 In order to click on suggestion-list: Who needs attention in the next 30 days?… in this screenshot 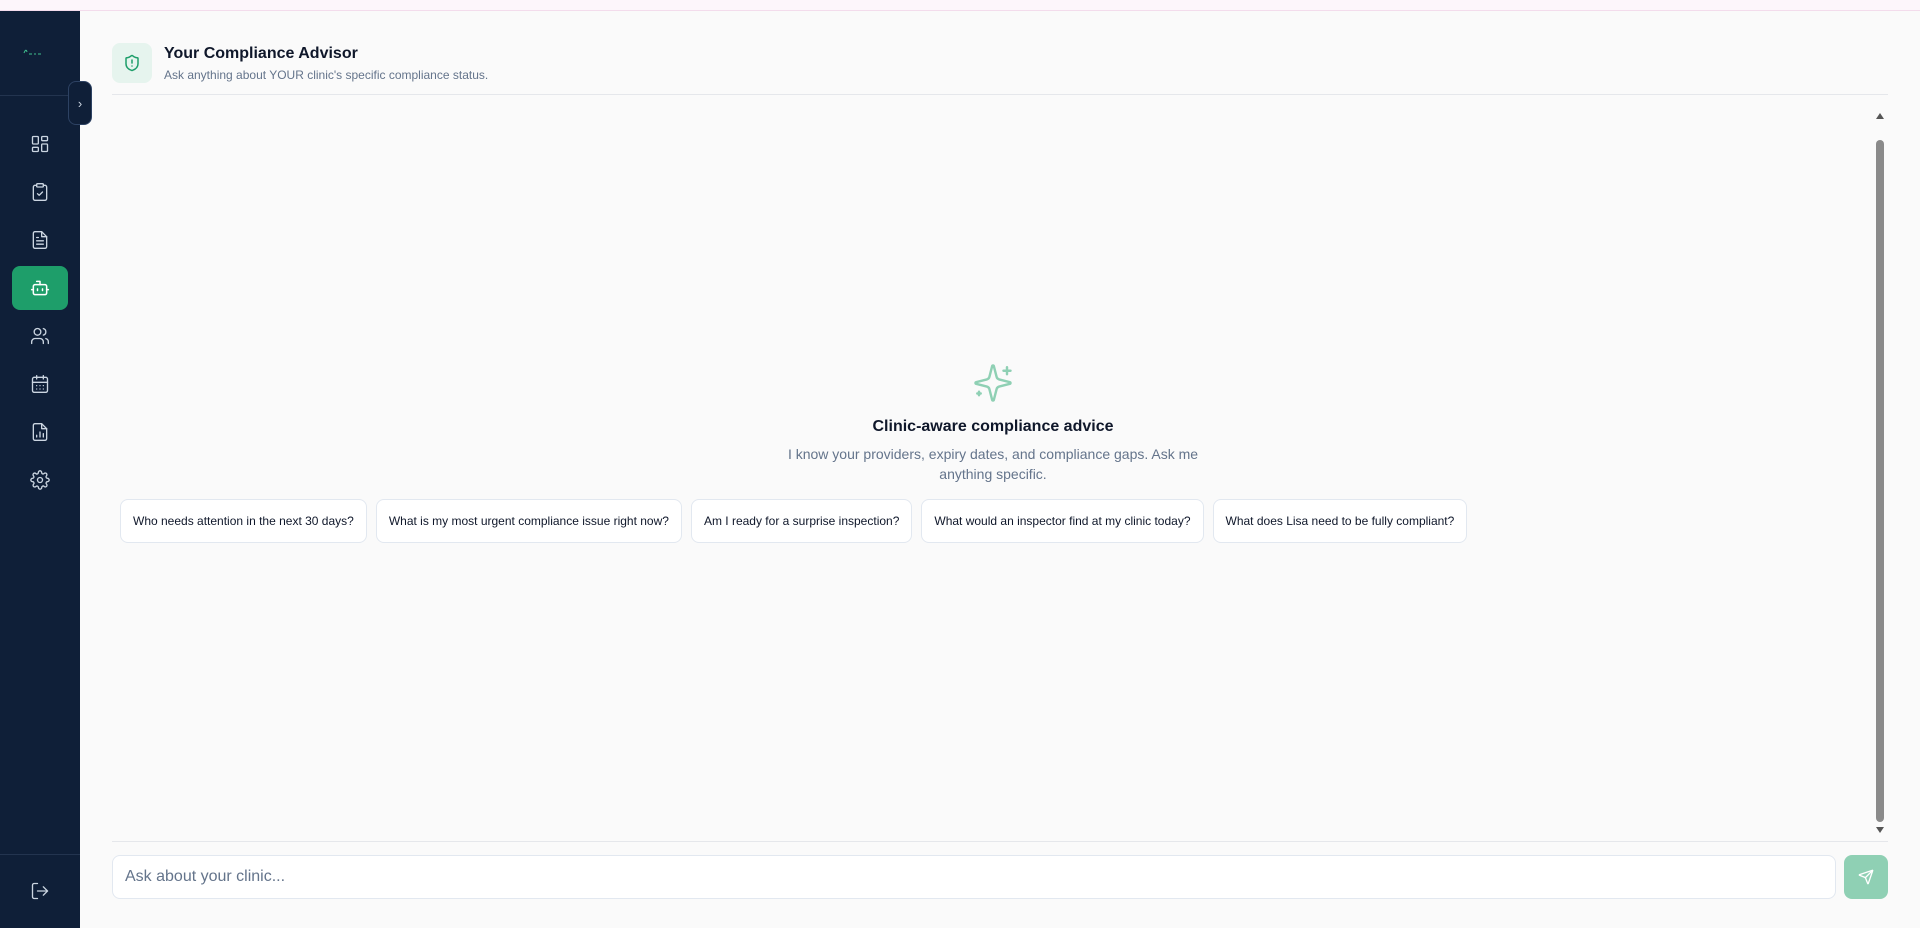, I will do `click(794, 521)`.